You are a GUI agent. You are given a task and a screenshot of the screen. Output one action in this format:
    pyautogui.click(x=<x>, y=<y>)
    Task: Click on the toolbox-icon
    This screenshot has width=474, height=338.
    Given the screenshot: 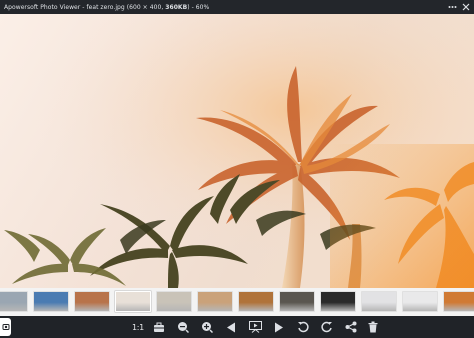 What is the action you would take?
    pyautogui.click(x=159, y=327)
    